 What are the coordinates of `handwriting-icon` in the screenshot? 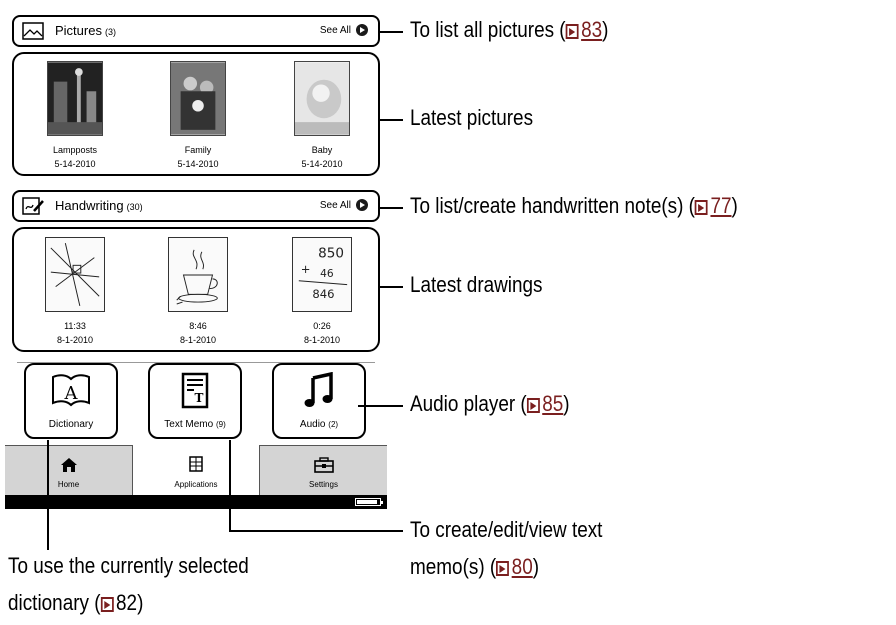 It's located at (33, 206).